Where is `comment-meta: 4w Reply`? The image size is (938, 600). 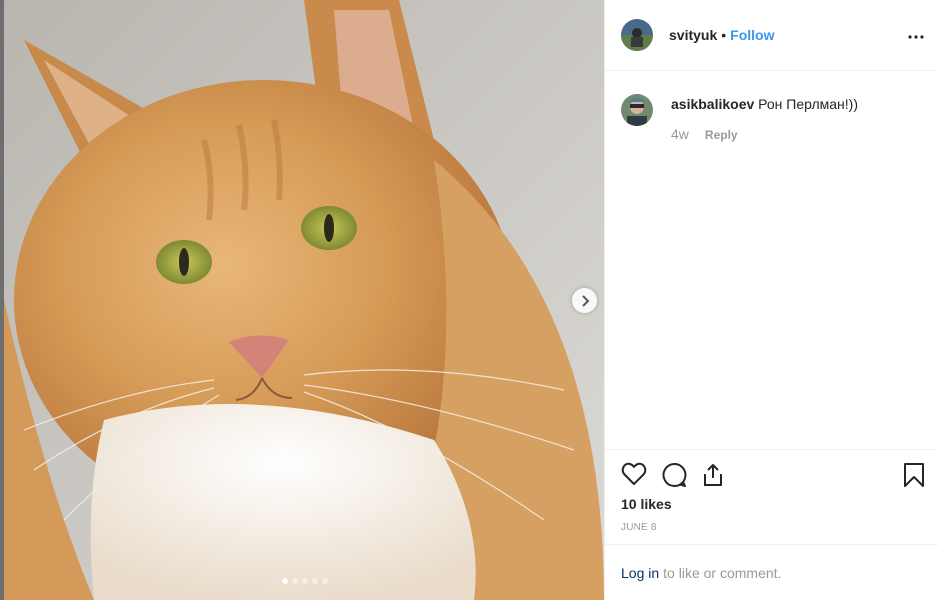 comment-meta: 4w Reply is located at coordinates (764, 134).